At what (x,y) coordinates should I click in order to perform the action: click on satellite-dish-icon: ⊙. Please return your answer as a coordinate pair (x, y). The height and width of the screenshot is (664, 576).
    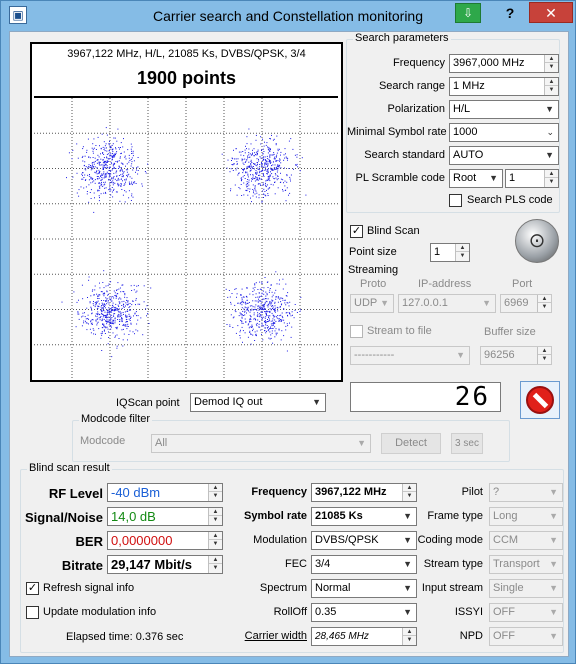
    Looking at the image, I should click on (537, 241).